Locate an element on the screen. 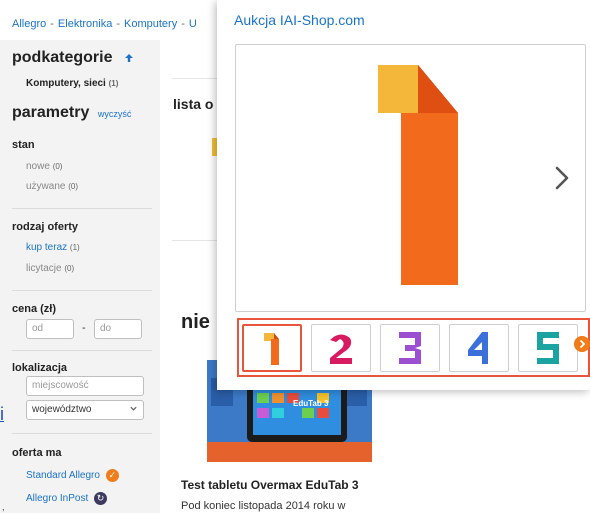 This screenshot has width=590, height=513. price-from-input: od is located at coordinates (50, 329).